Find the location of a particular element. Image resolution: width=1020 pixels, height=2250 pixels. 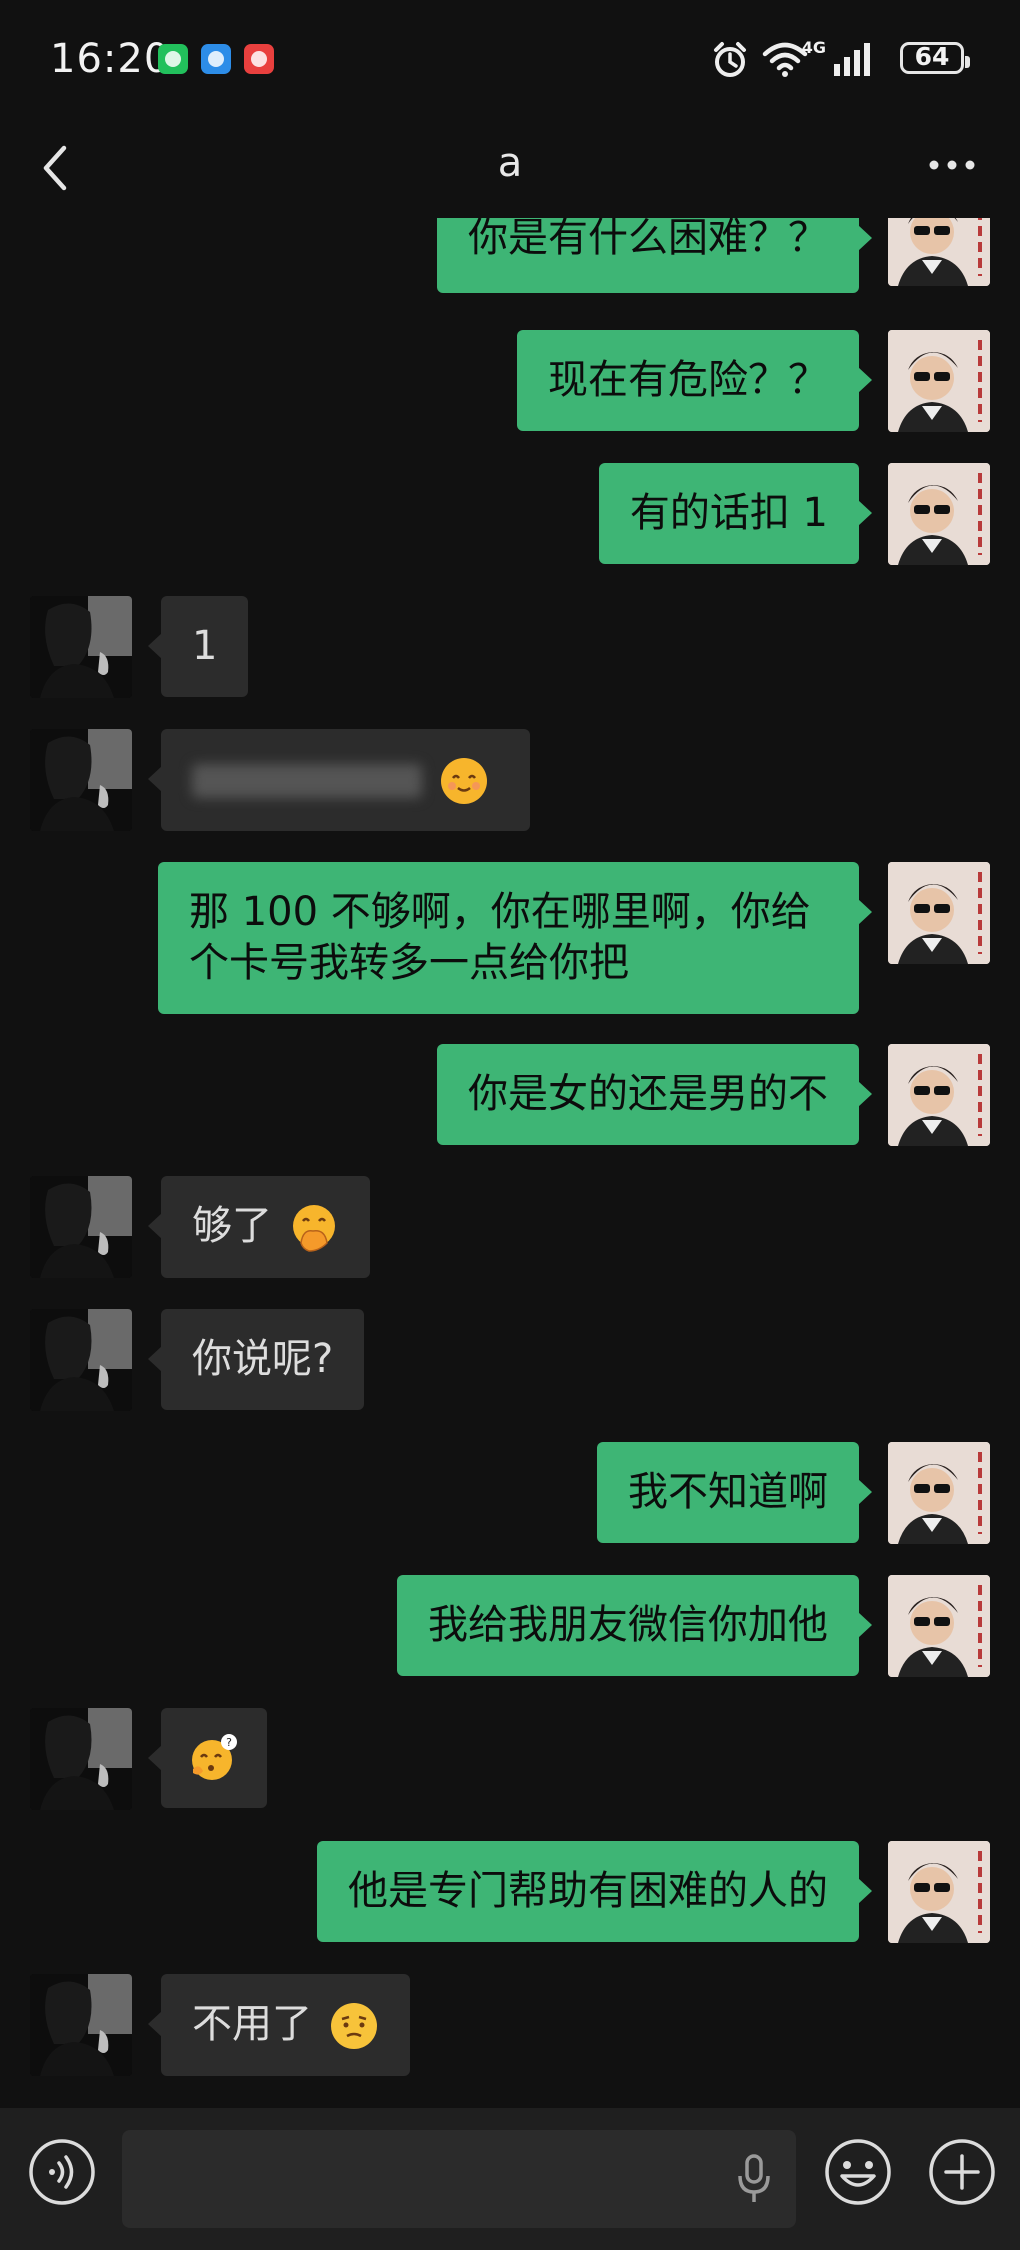

message-row: 你是有什么困难？？ is located at coordinates (510, 261).